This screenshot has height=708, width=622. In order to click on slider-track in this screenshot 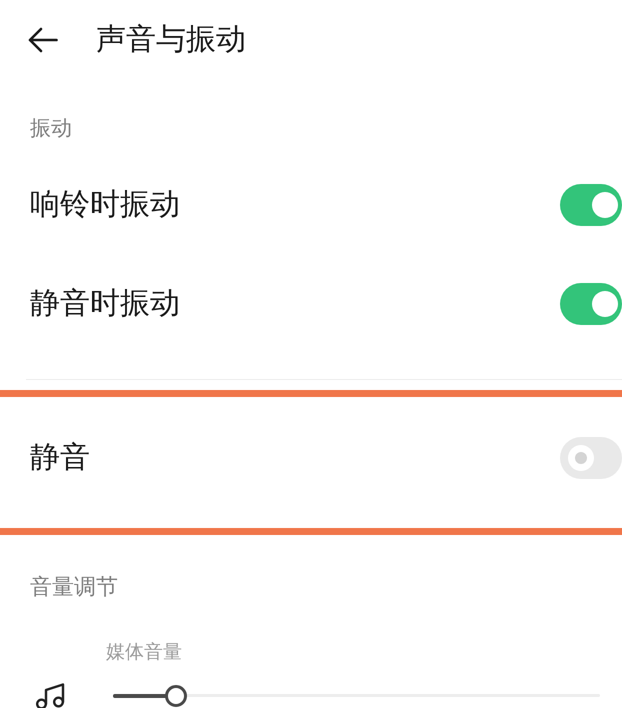, I will do `click(356, 695)`.